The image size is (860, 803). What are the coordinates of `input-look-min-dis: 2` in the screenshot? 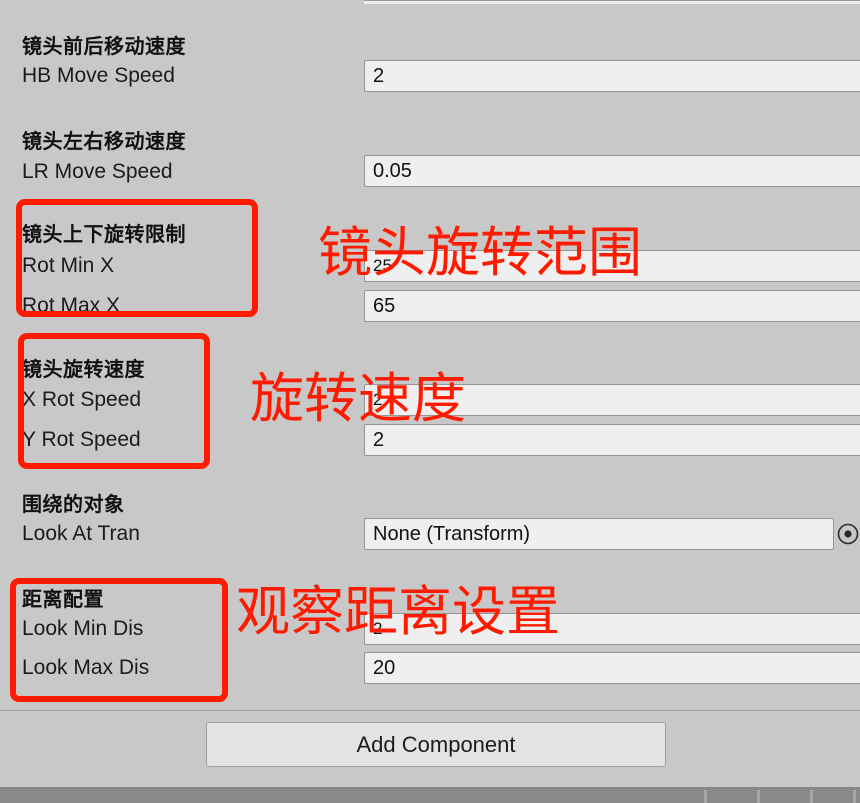 It's located at (612, 629).